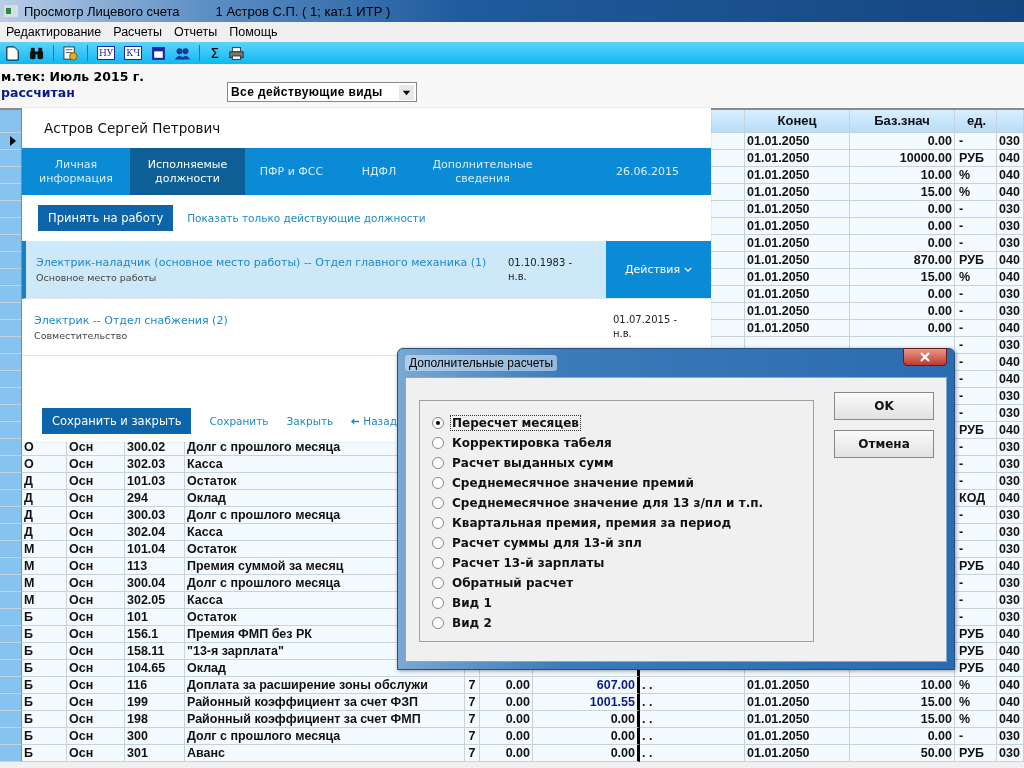  What do you see at coordinates (884, 444) in the screenshot?
I see `dialog-button: Отмена` at bounding box center [884, 444].